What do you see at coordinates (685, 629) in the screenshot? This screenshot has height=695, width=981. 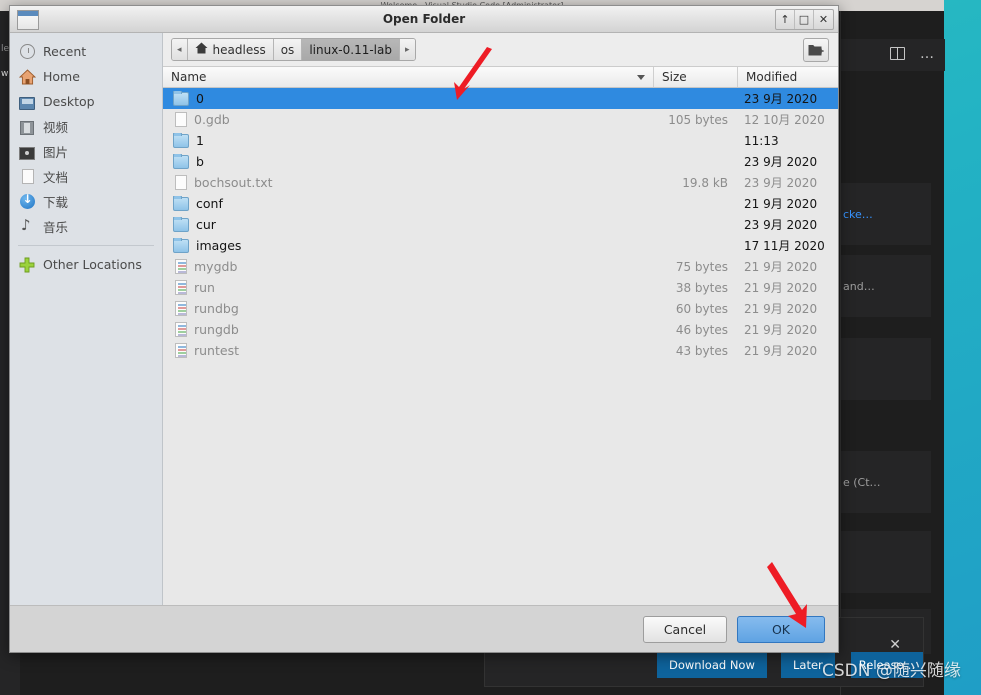 I see `cancel-button: Cancel` at bounding box center [685, 629].